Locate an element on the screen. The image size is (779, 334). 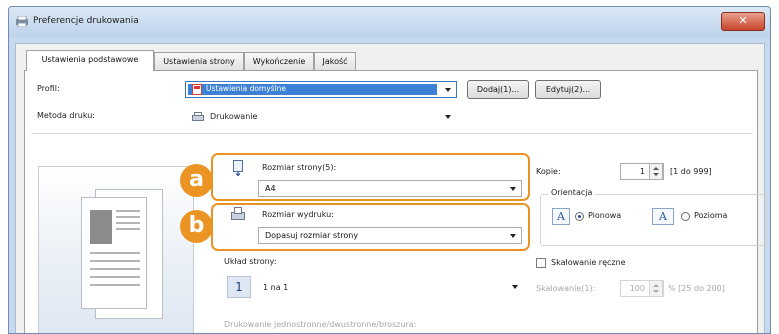
callout-badge-a: a is located at coordinates (196, 180).